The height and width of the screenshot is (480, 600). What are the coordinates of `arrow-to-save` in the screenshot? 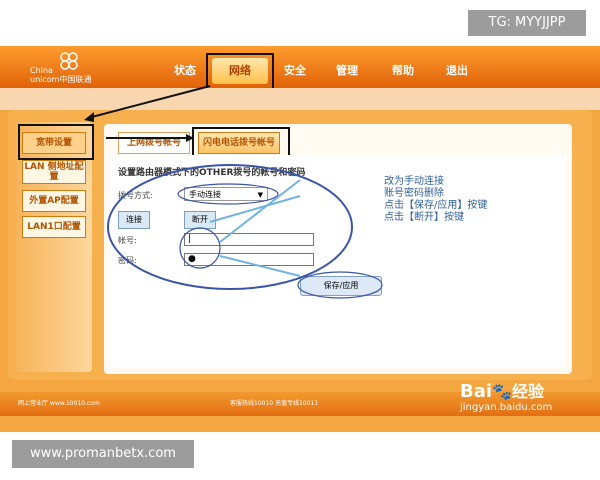 It's located at (260, 266).